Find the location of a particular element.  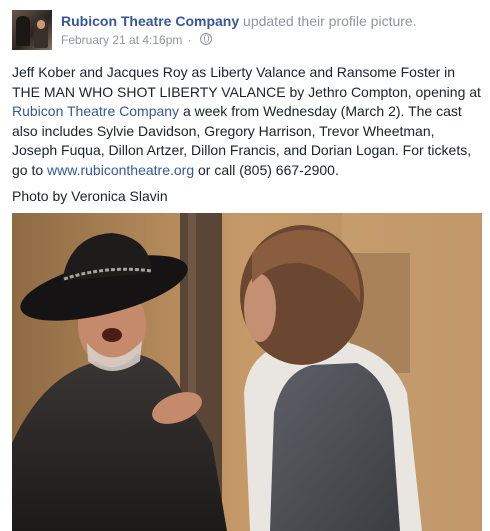

avatar-figure is located at coordinates (23, 31).